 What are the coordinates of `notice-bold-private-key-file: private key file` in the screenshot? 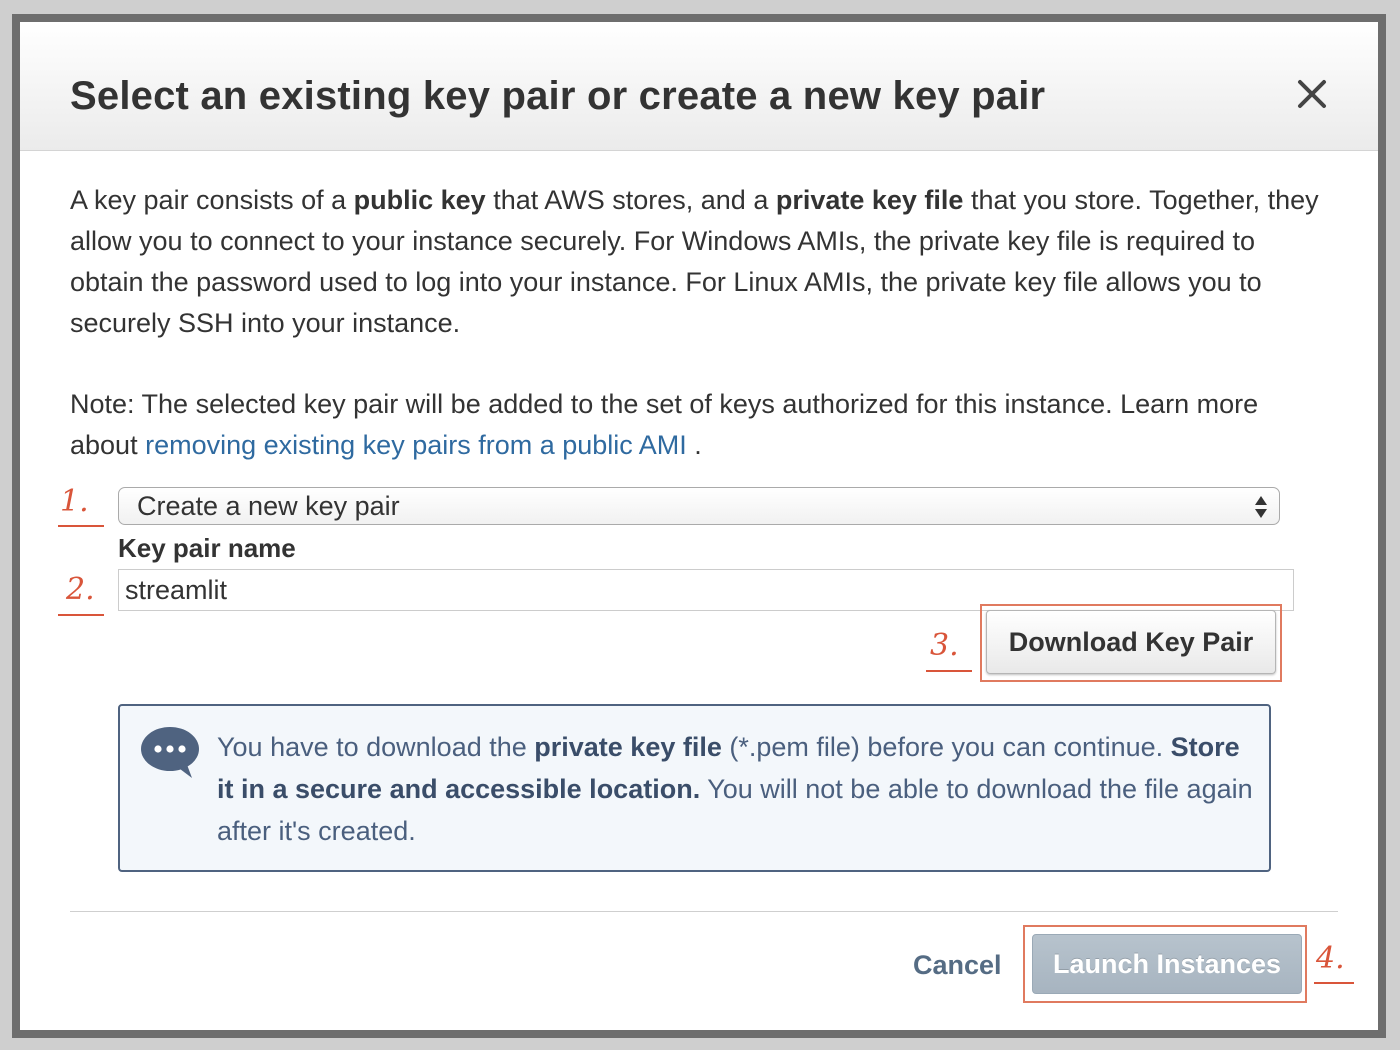 It's located at (628, 747).